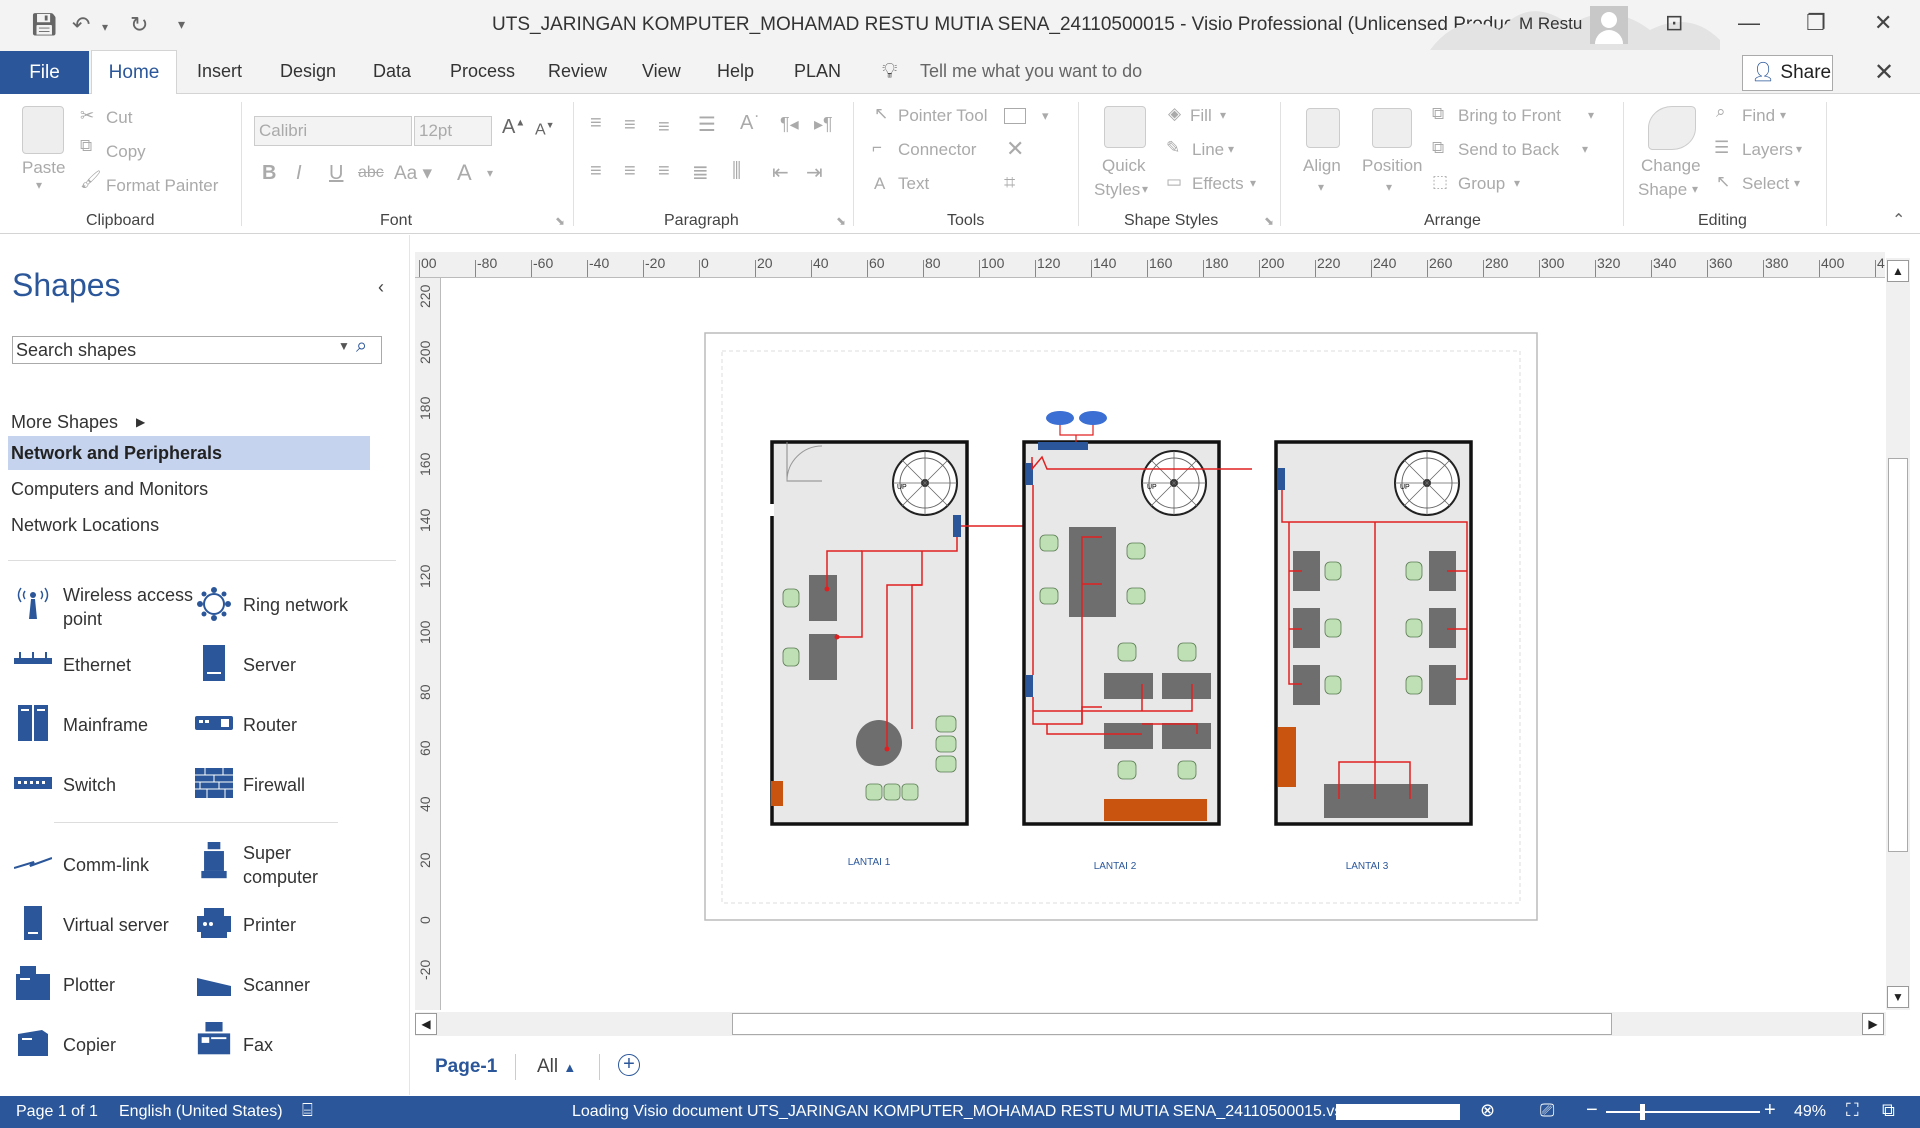 This screenshot has width=1920, height=1128. I want to click on scroll-right-icon: ▶, so click(1873, 1024).